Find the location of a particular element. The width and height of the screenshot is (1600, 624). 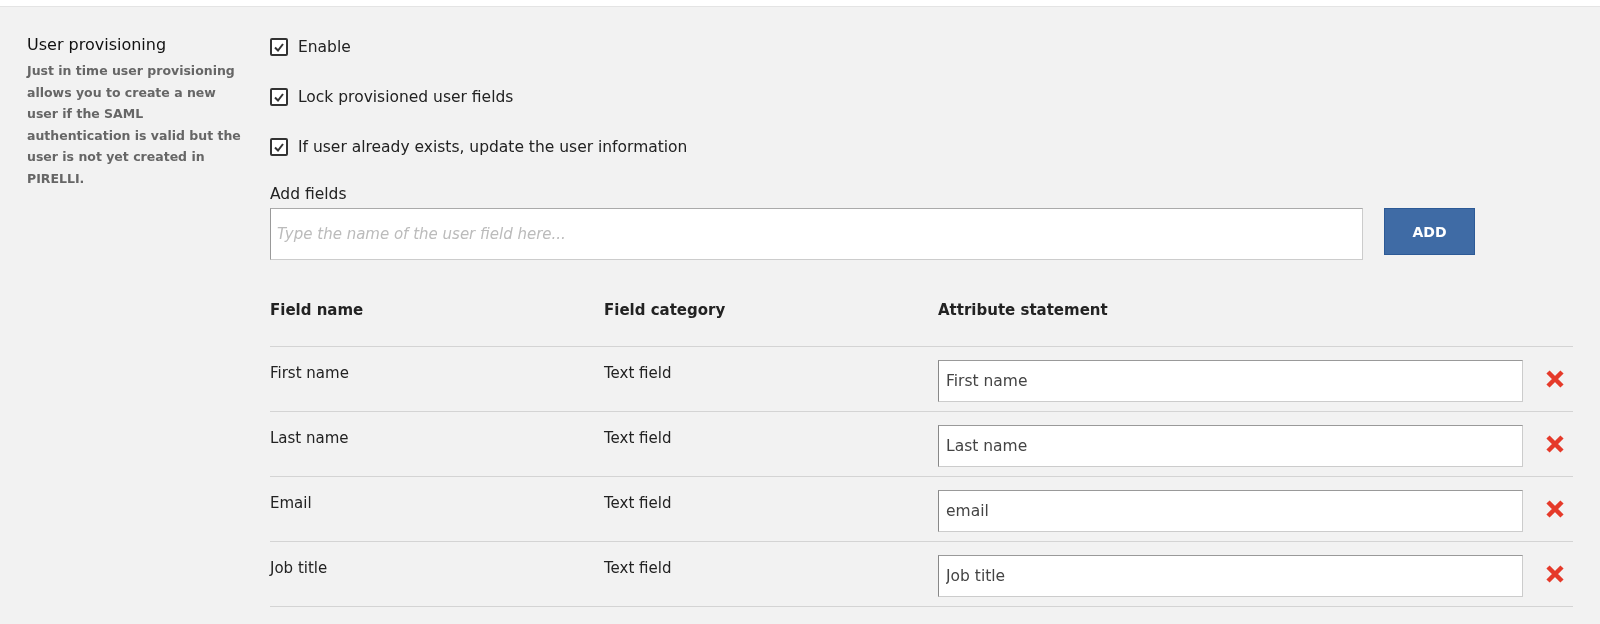

input-field: First name is located at coordinates (1230, 381).